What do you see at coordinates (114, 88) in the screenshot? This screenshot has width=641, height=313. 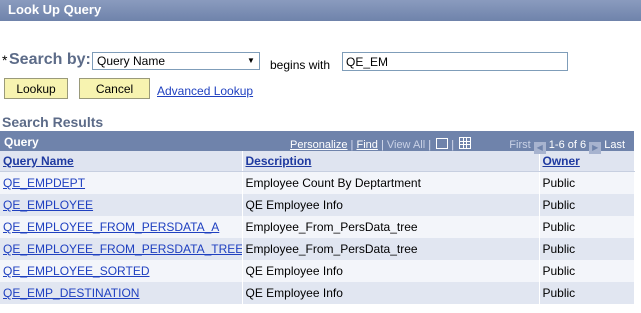 I see `cancel-button: Cancel` at bounding box center [114, 88].